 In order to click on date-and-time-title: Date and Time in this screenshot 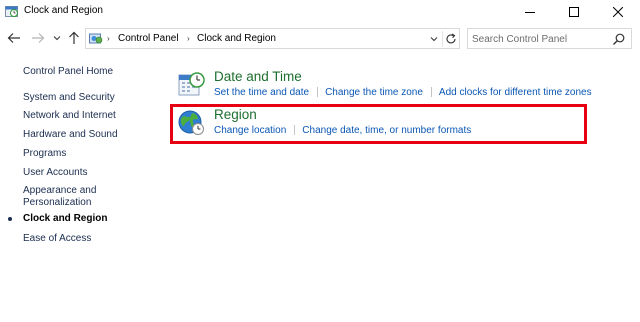, I will do `click(258, 76)`.